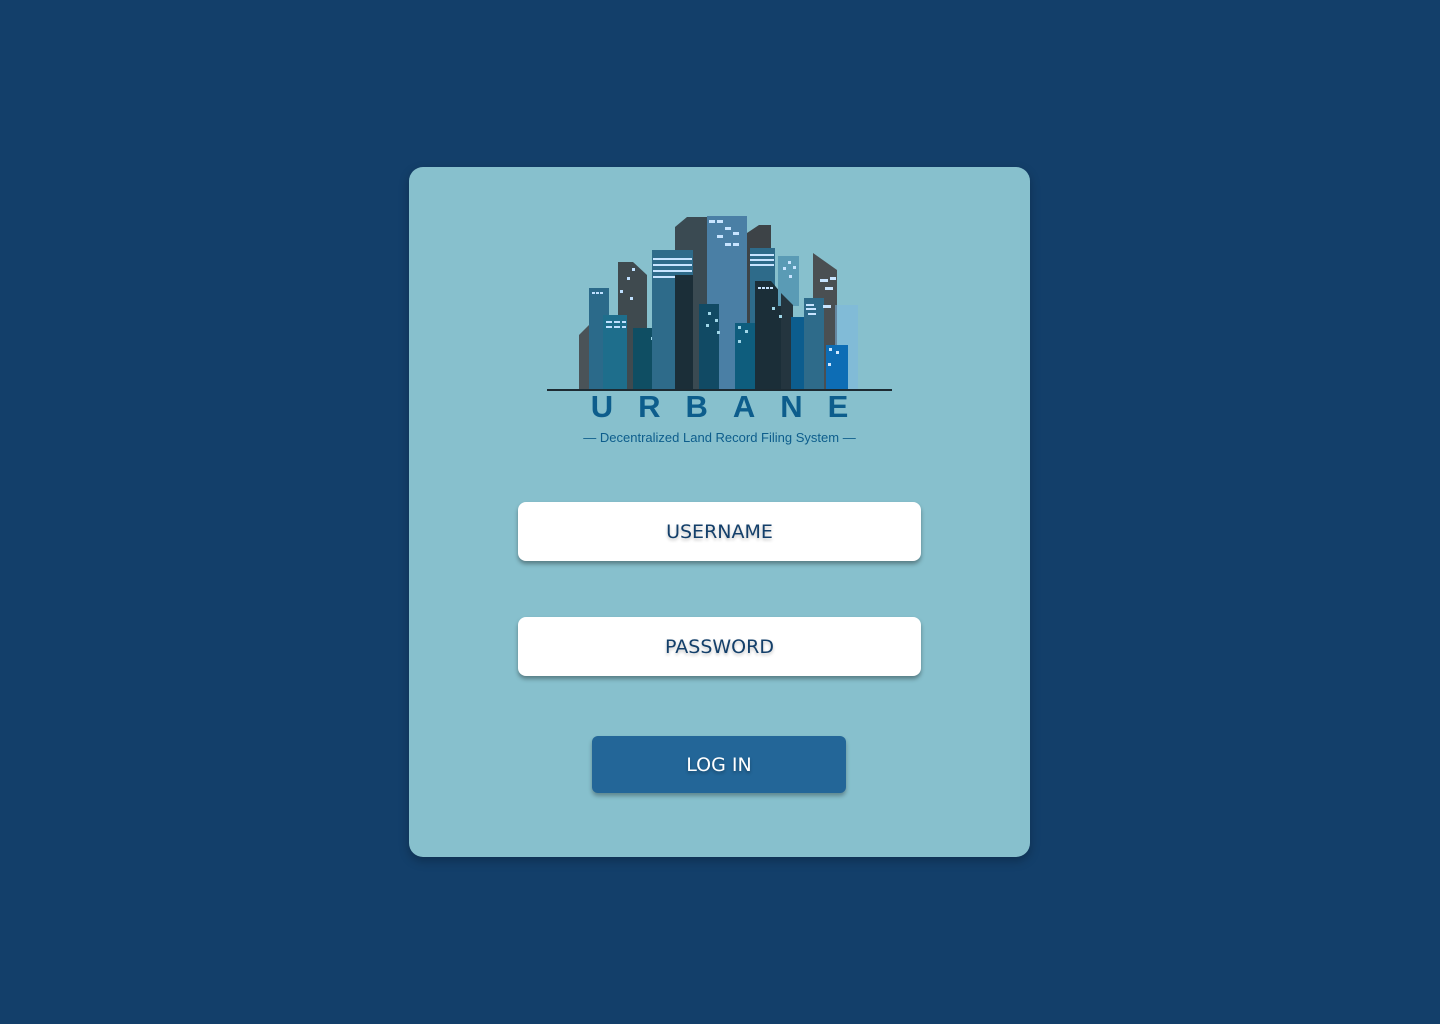 The width and height of the screenshot is (1440, 1024). Describe the element at coordinates (732, 406) in the screenshot. I see `brand-name: URBANE` at that location.